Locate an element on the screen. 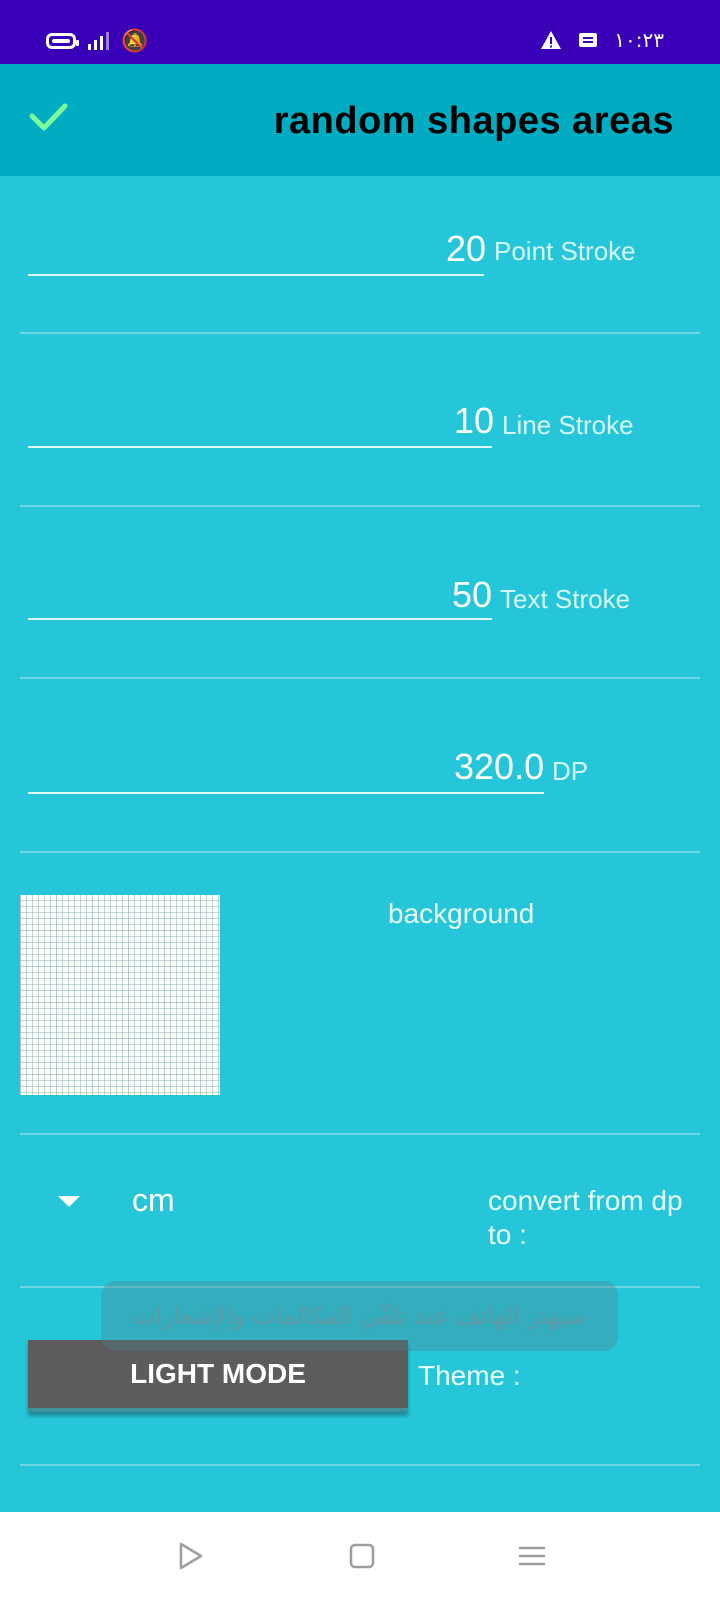  navigation-bar is located at coordinates (360, 1556).